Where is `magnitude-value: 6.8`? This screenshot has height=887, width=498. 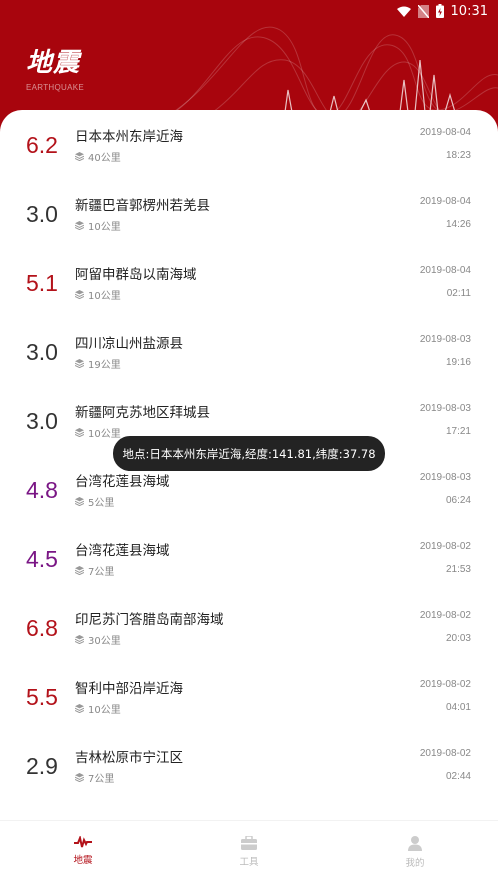 magnitude-value: 6.8 is located at coordinates (42, 628).